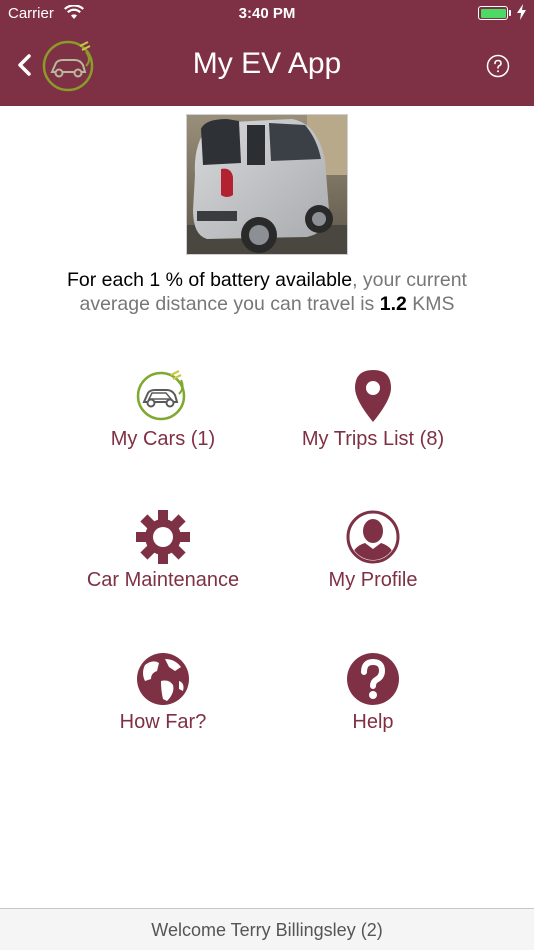 The height and width of the screenshot is (950, 534). Describe the element at coordinates (267, 63) in the screenshot. I see `page-title: My EV App` at that location.